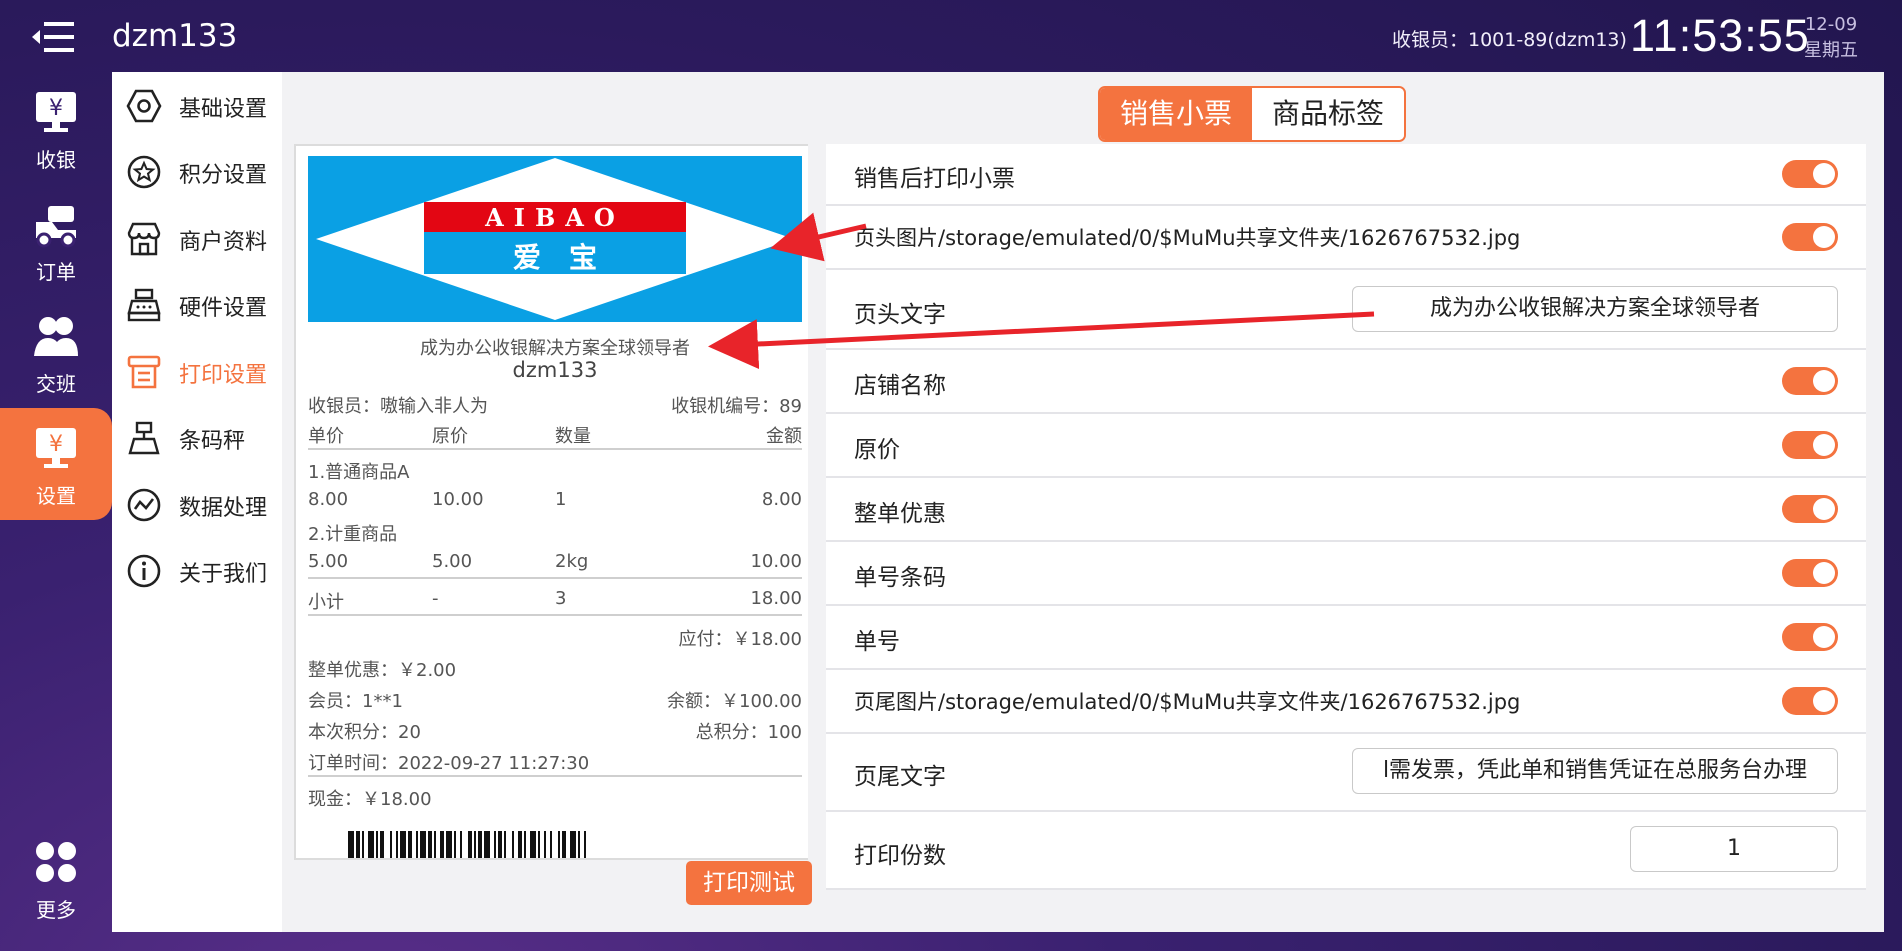  I want to click on subnav-item-about: 关于我们, so click(197, 570).